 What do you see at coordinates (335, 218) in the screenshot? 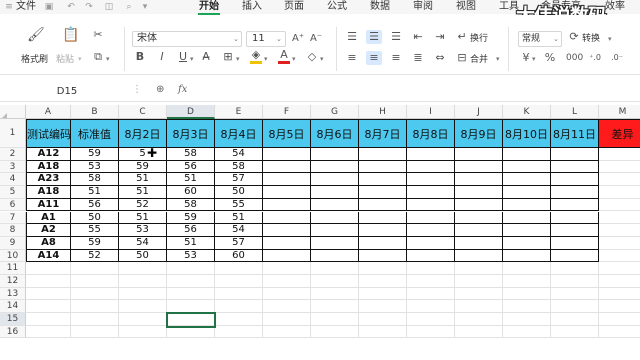
I see `data-cell-g7` at bounding box center [335, 218].